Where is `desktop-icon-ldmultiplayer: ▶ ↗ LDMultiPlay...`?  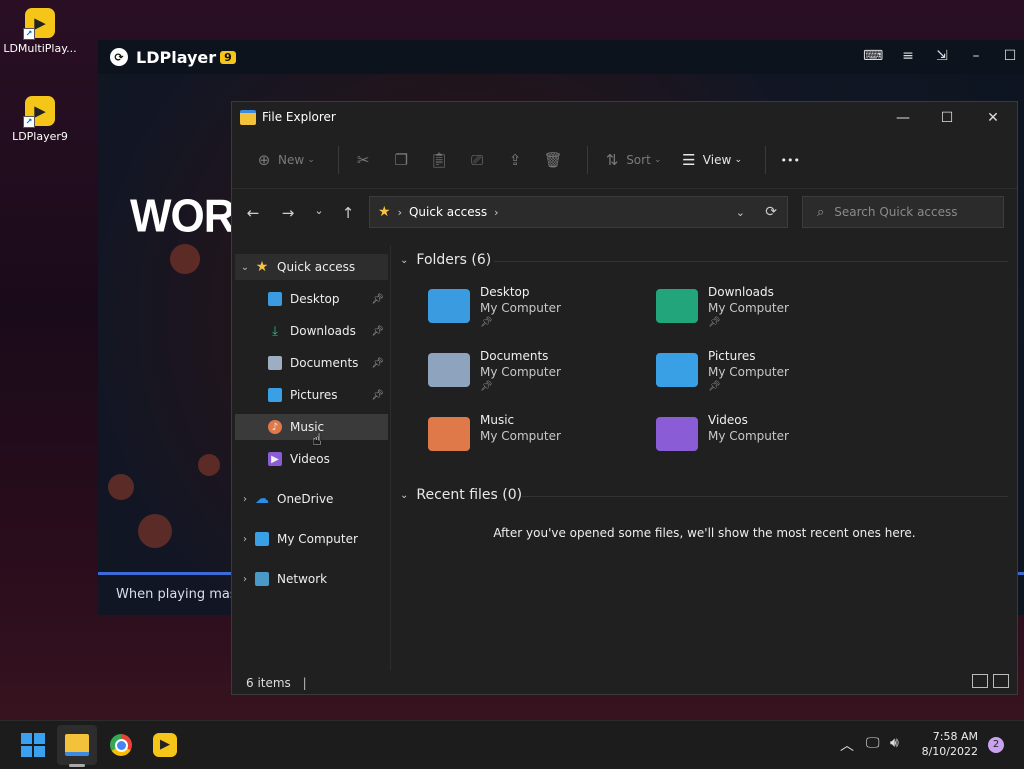
desktop-icon-ldmultiplayer: ▶ ↗ LDMultiPlay... is located at coordinates (40, 31).